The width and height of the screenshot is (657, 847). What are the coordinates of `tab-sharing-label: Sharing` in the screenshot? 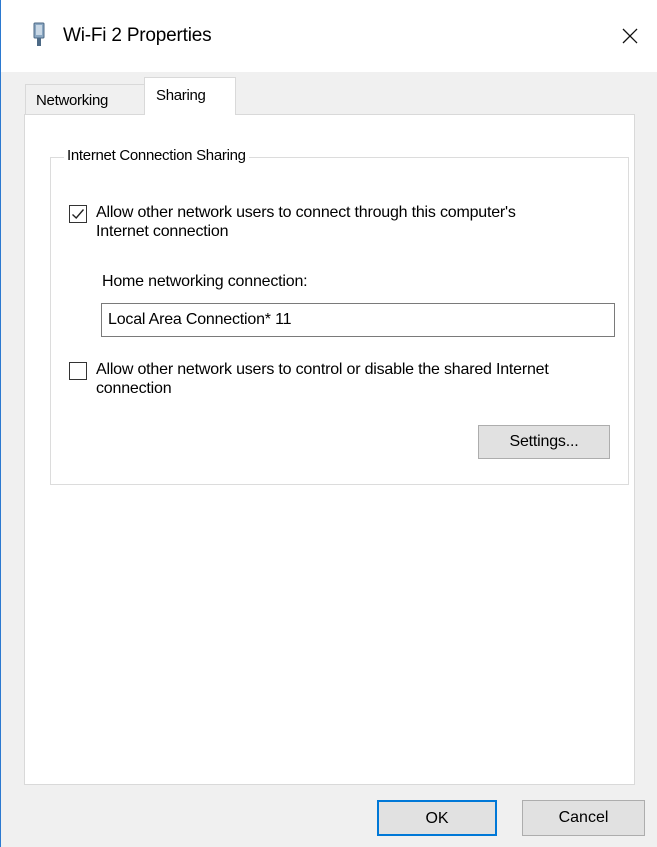 It's located at (181, 95).